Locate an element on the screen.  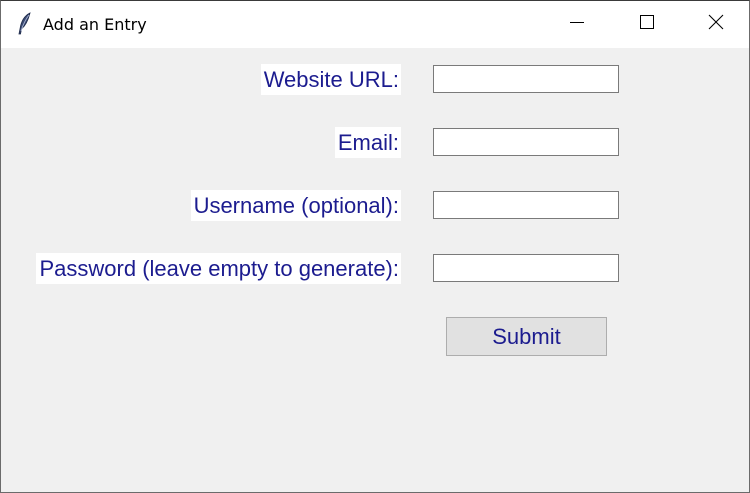
minimize-icon is located at coordinates (577, 24).